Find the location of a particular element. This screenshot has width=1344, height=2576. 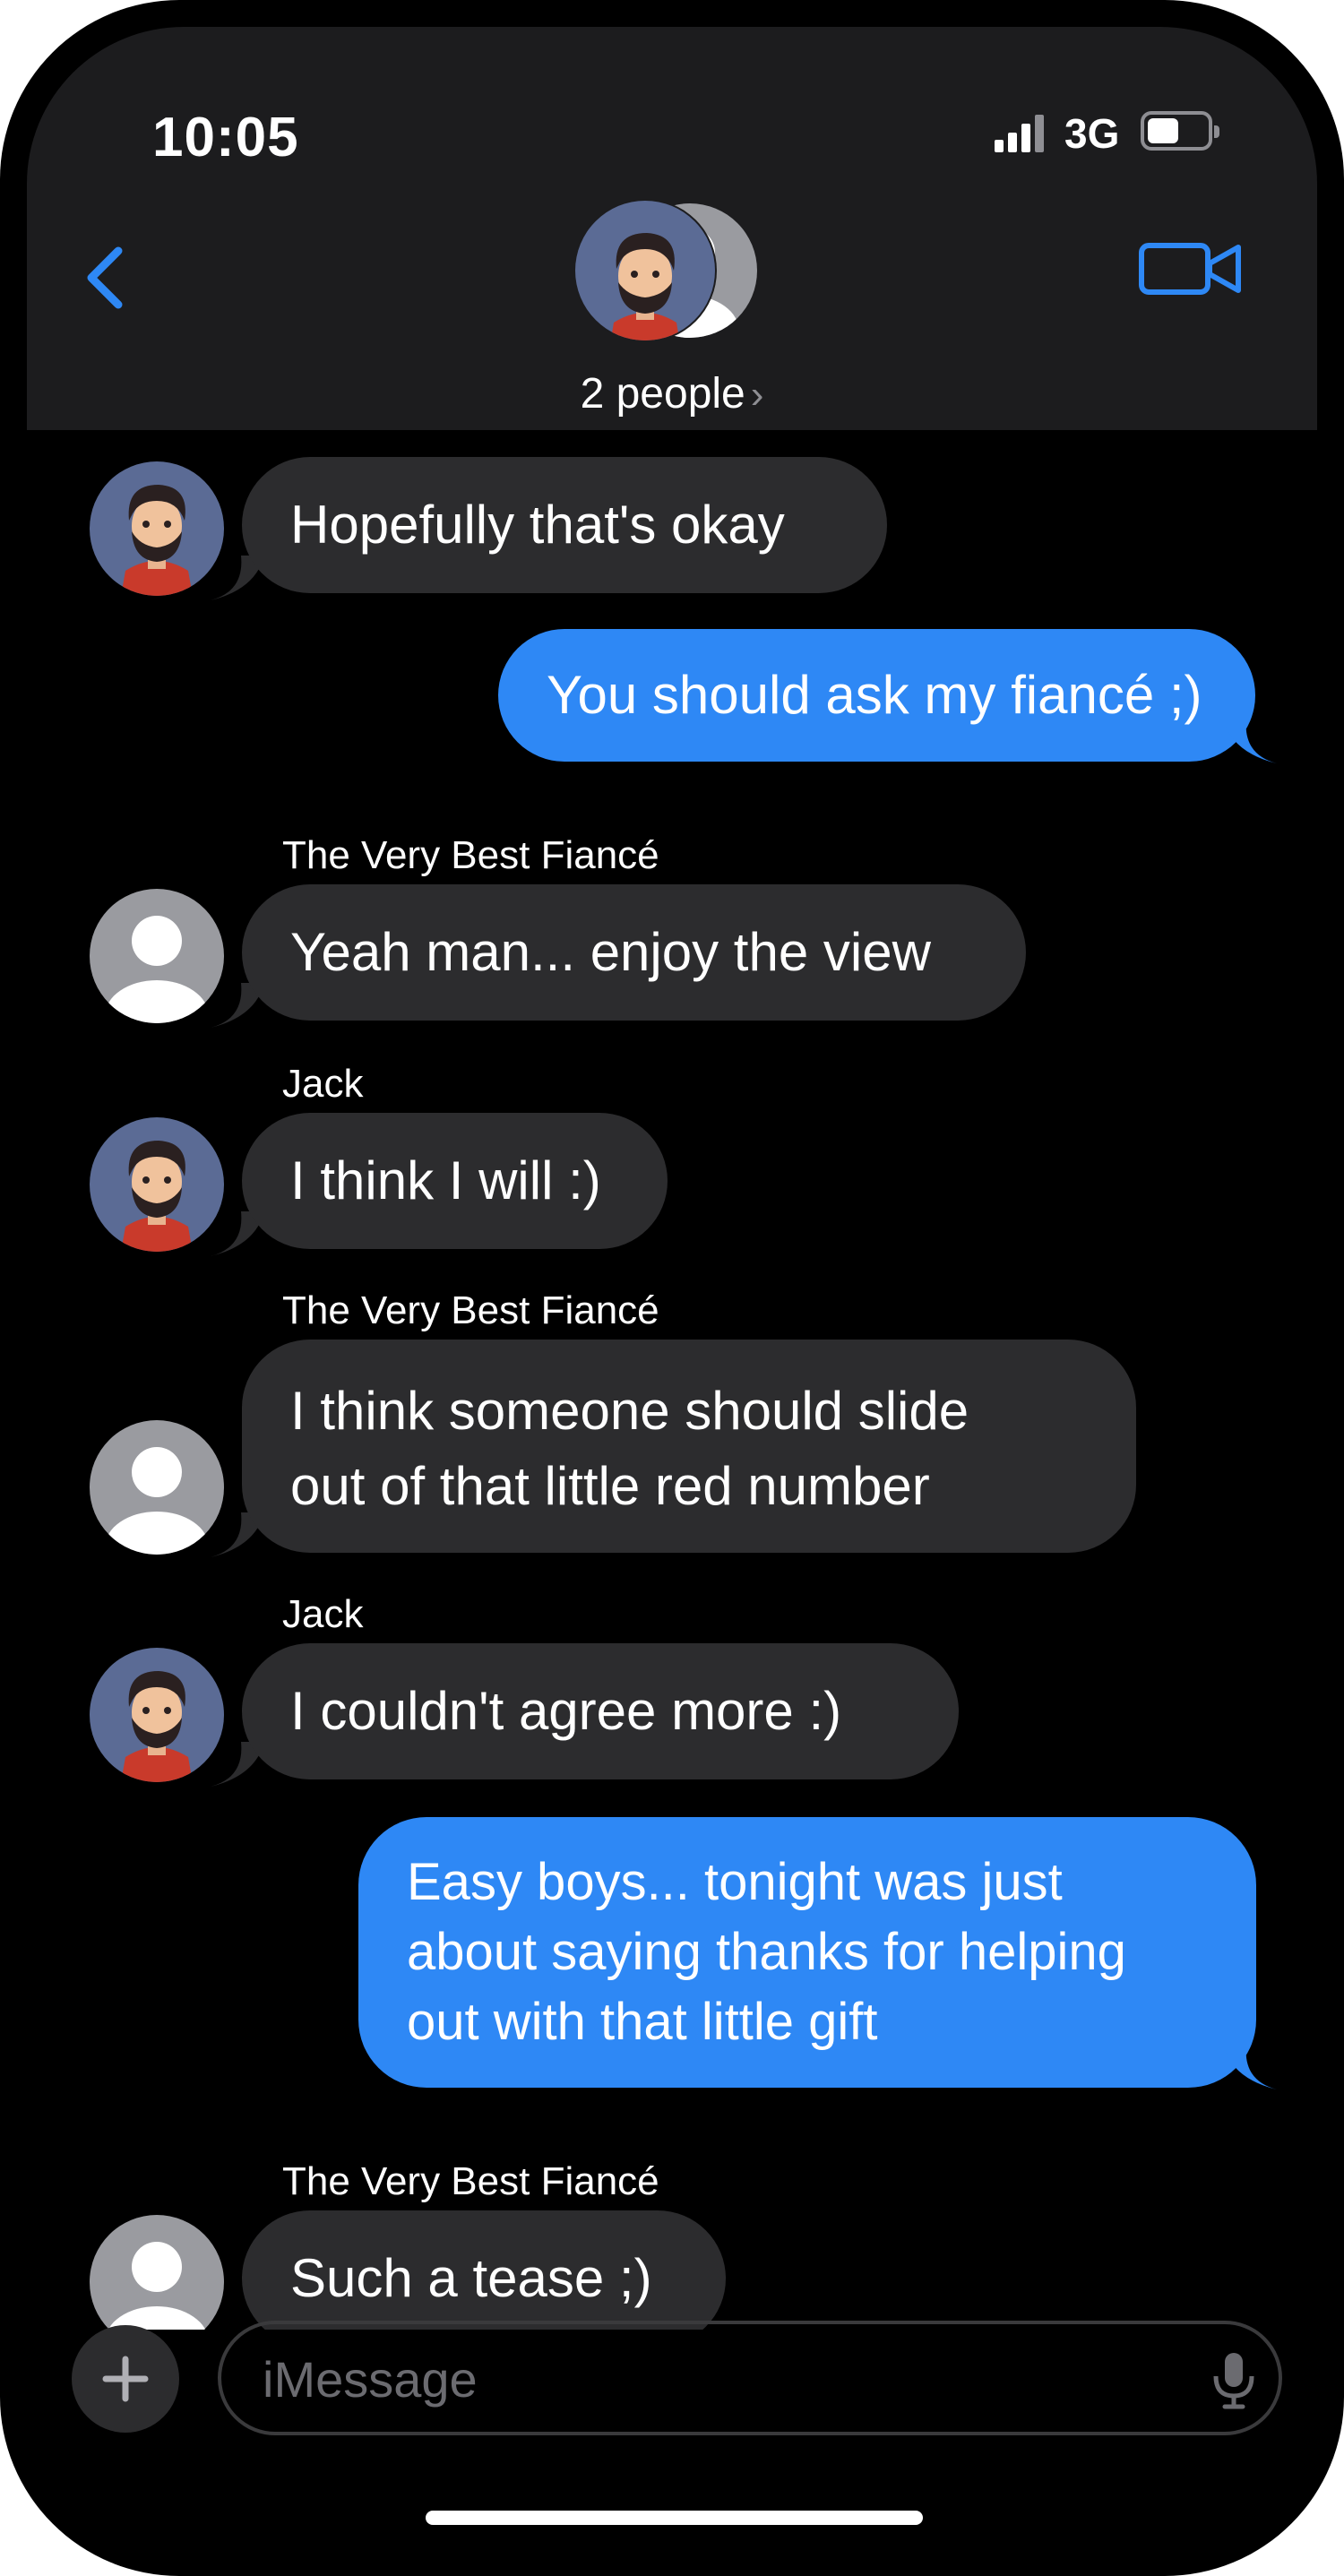

message-bubble-outgoing: You should ask my fiancé ;) is located at coordinates (877, 695).